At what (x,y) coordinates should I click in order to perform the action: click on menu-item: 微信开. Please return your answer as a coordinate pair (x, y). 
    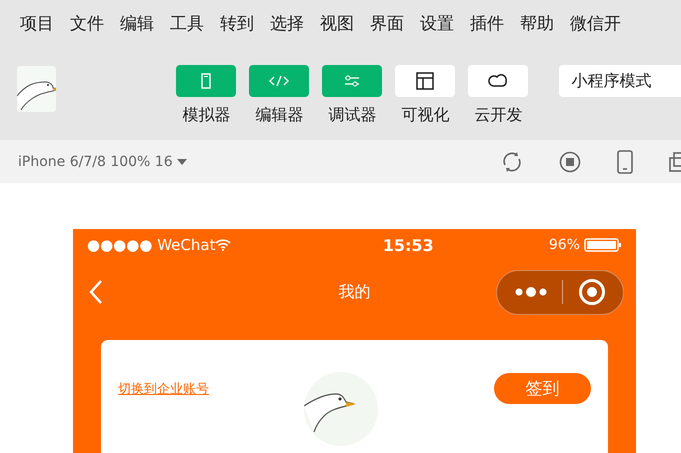
    Looking at the image, I should click on (595, 23).